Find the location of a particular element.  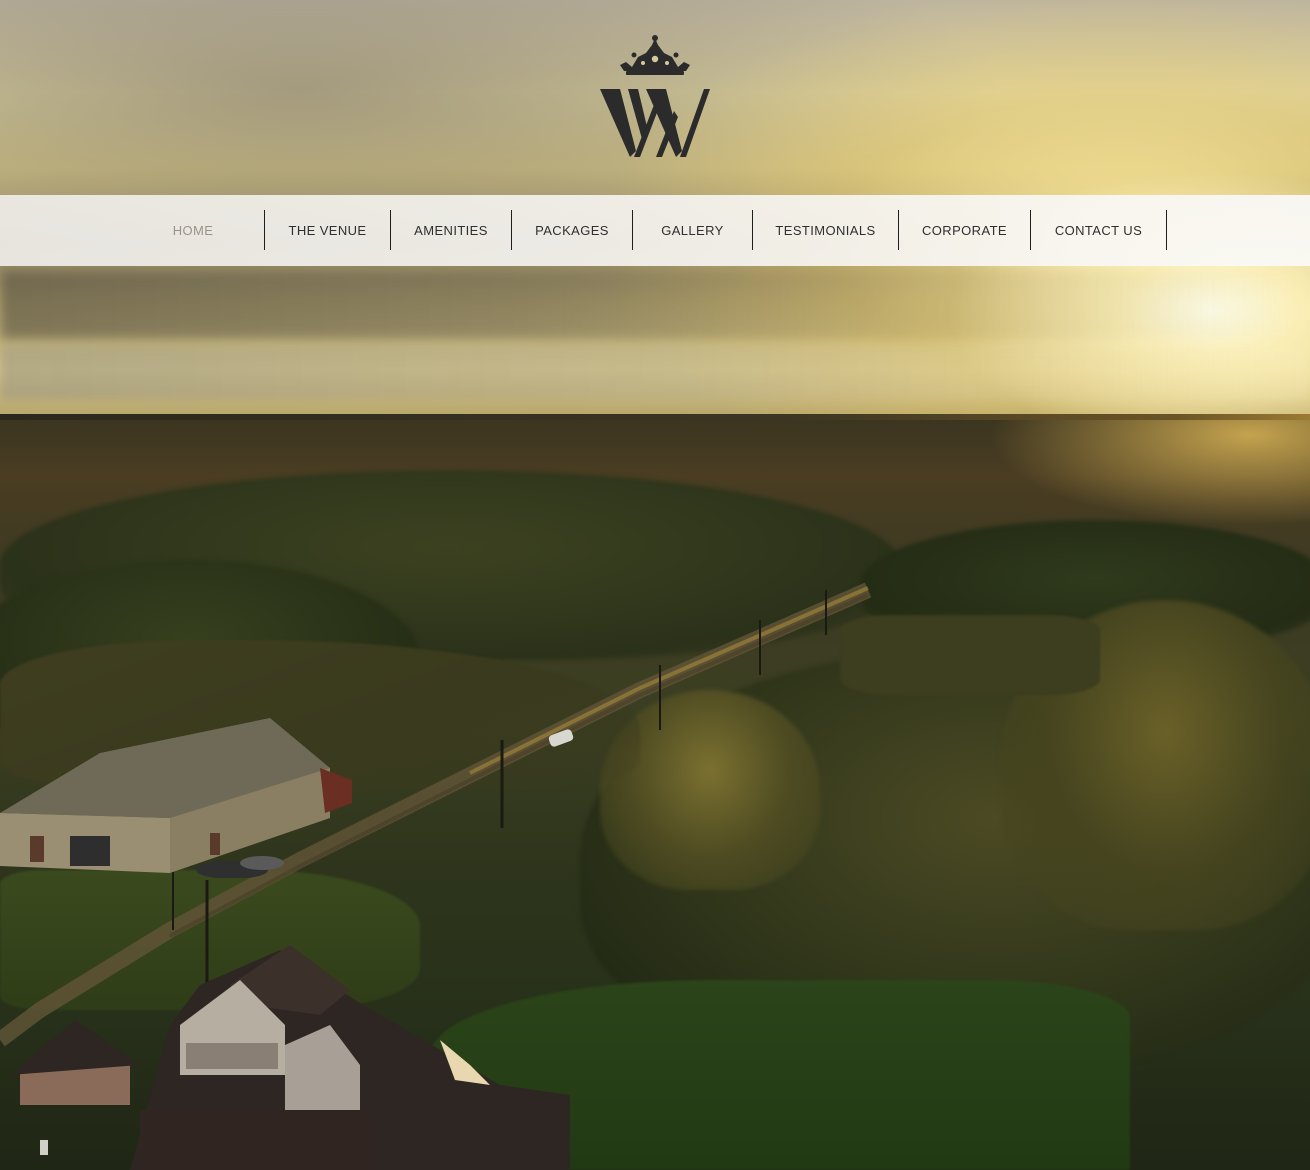

nav-item-home: HOME is located at coordinates (193, 230).